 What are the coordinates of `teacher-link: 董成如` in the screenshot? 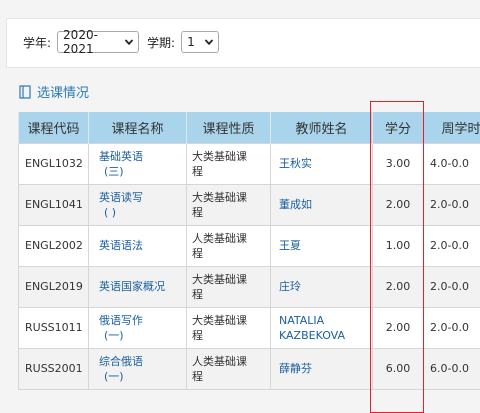 It's located at (321, 204).